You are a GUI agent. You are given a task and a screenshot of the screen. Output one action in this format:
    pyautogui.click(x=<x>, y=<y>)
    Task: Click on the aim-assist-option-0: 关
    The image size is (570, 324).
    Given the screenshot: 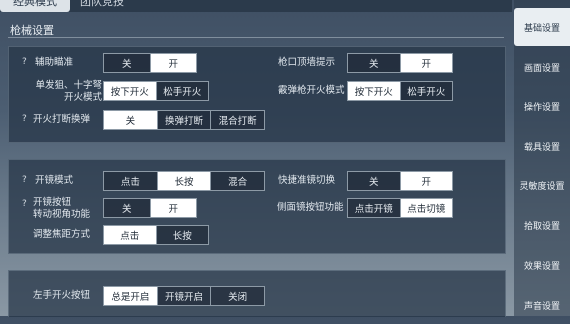 What is the action you would take?
    pyautogui.click(x=127, y=63)
    